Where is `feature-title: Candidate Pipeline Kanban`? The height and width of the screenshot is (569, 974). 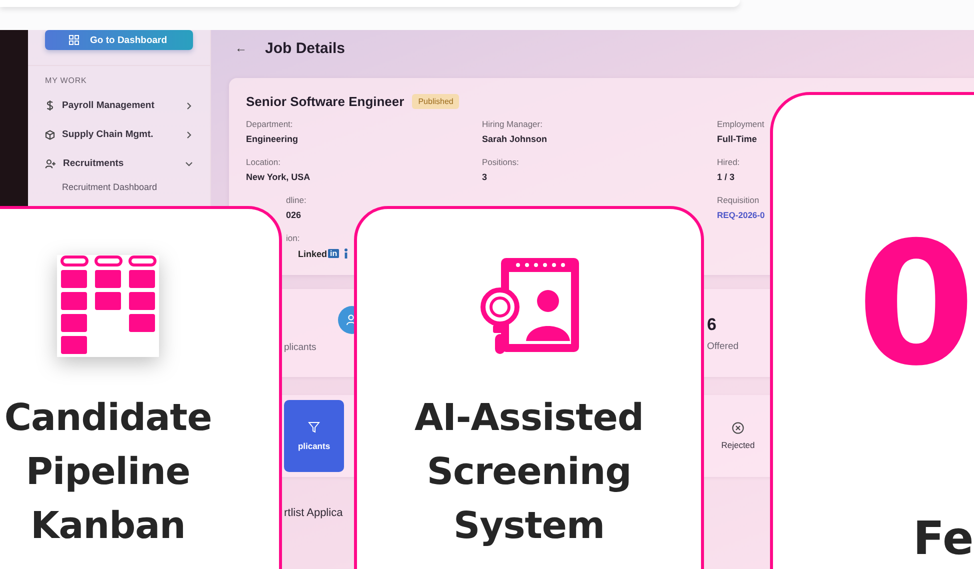
feature-title: Candidate Pipeline Kanban is located at coordinates (108, 472).